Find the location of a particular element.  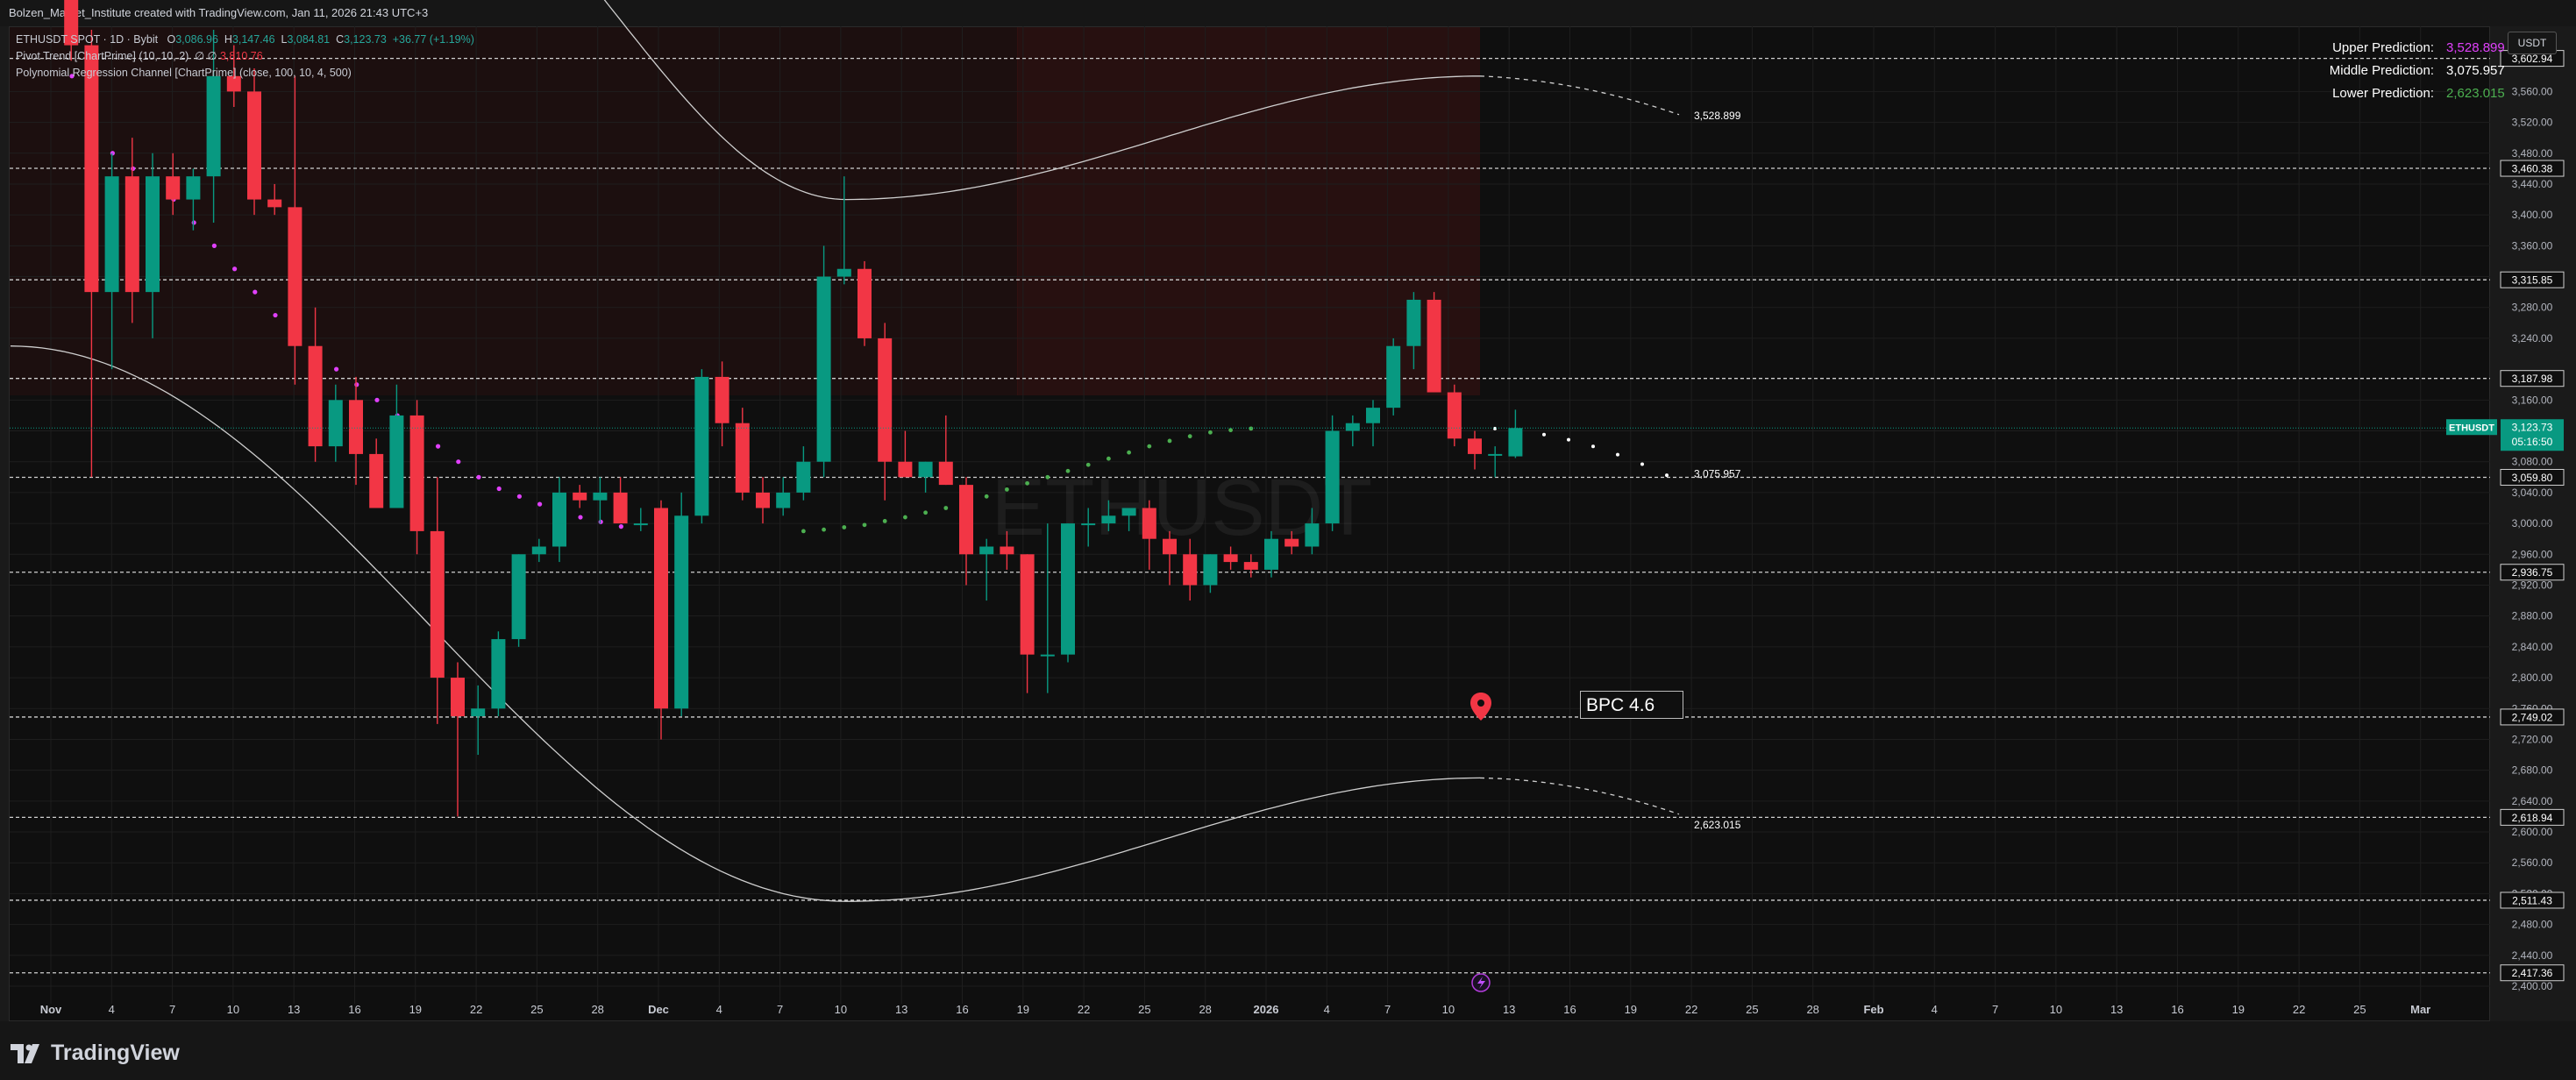

y-axis-label: 3,160.00 is located at coordinates (2532, 400).